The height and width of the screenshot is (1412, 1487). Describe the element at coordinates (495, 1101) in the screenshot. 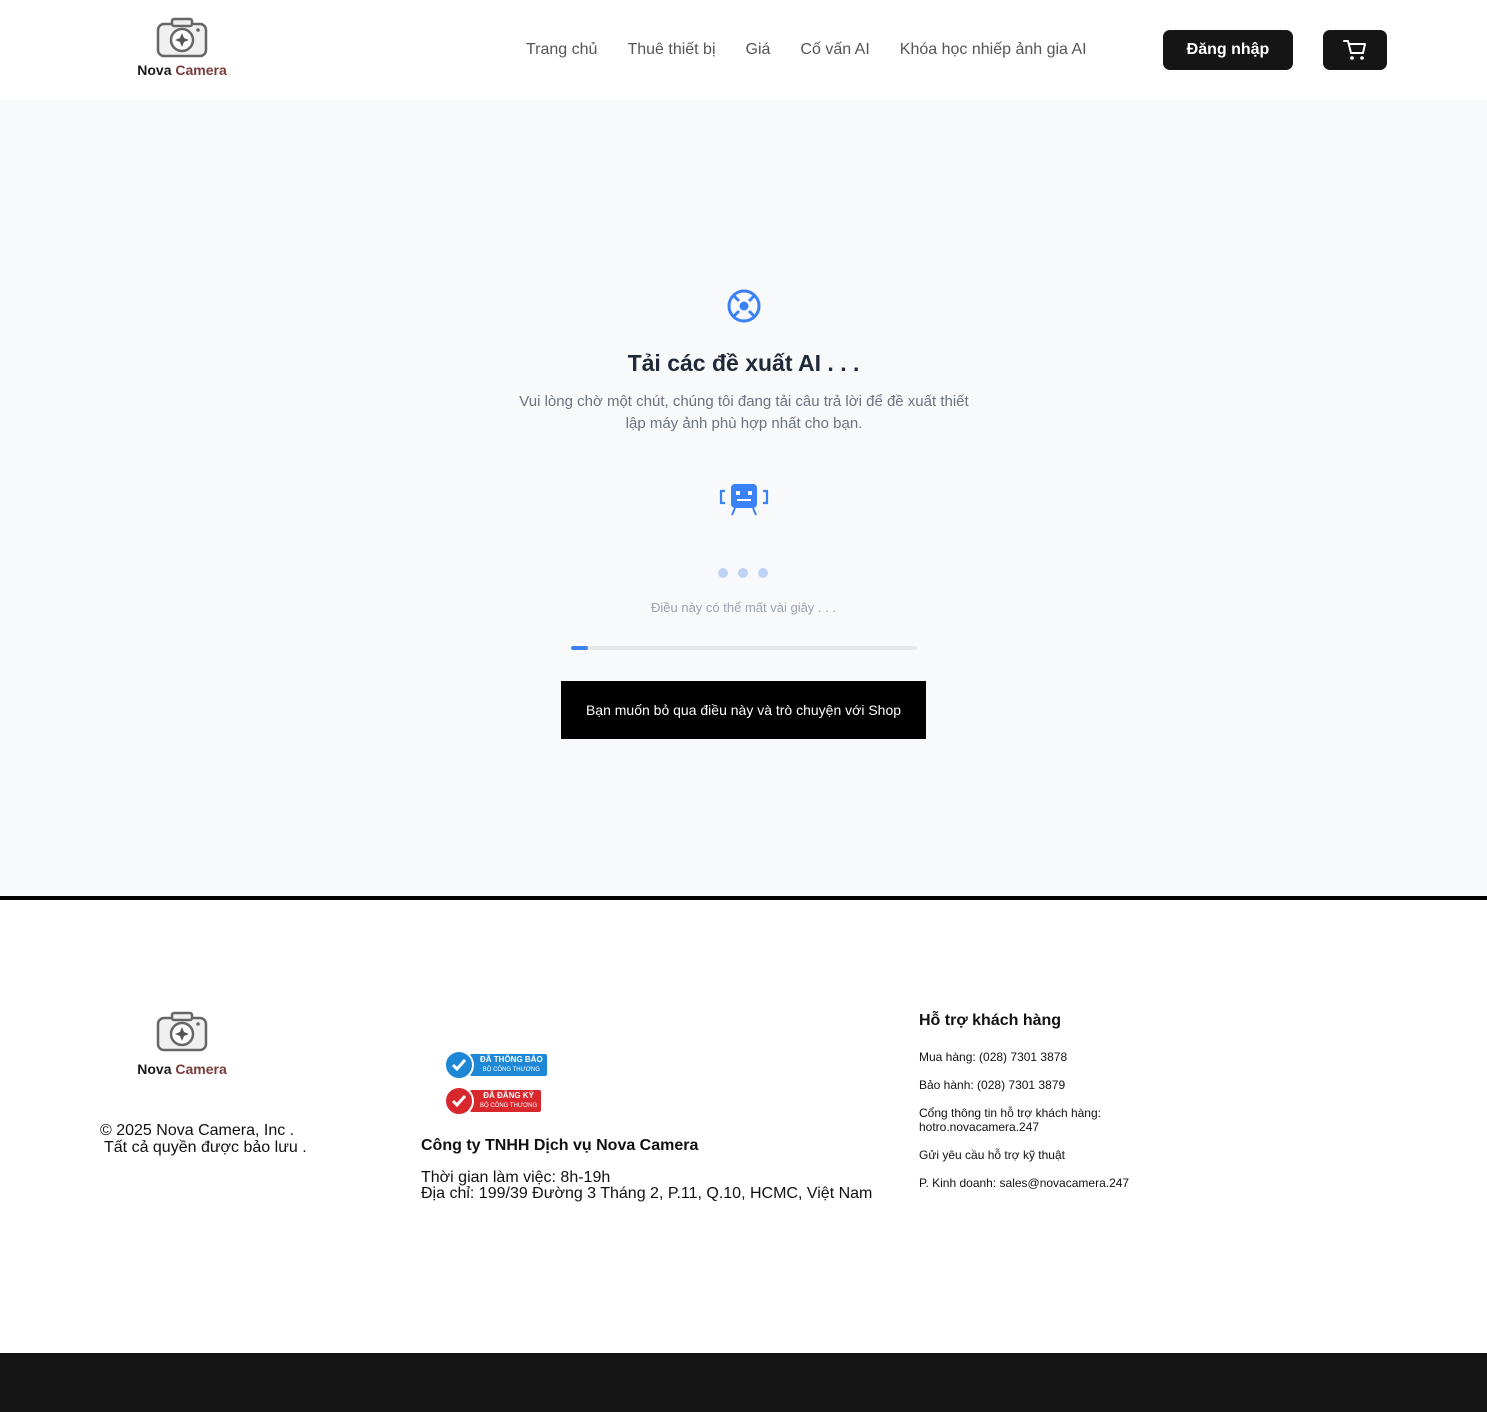

I see `badge-registered: ĐÃ ĐĂNG KÝ BỘ CÔNG THƯƠNG` at that location.